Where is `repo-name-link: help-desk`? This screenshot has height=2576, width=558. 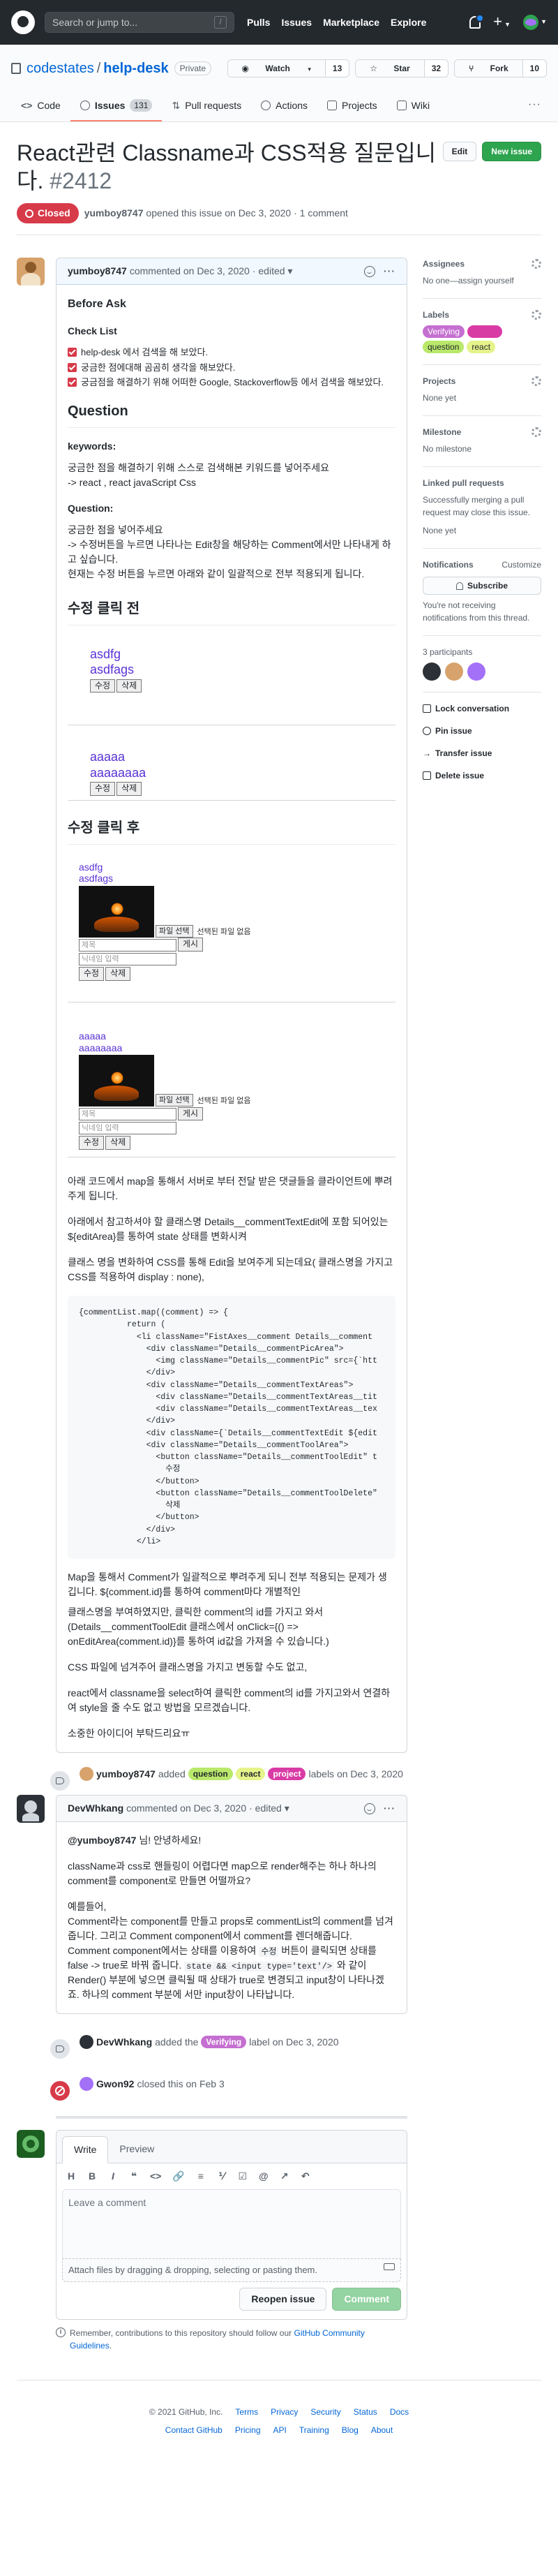
repo-name-link: help-desk is located at coordinates (135, 68).